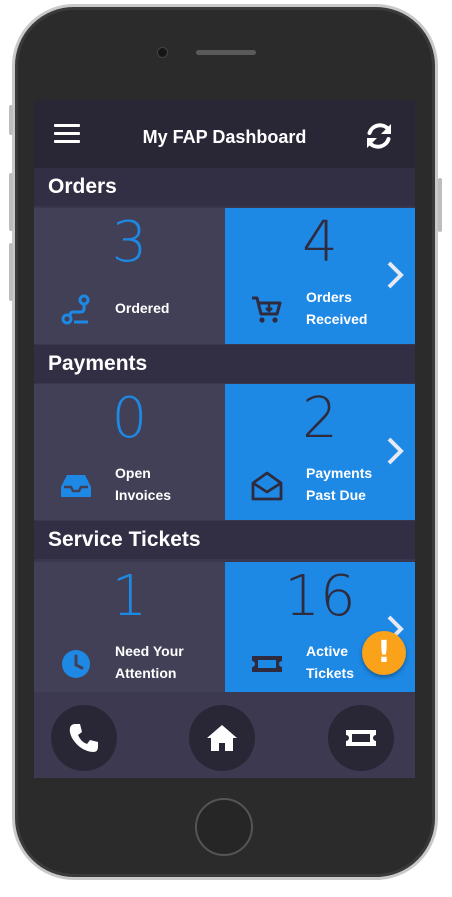  Describe the element at coordinates (224, 137) in the screenshot. I see `page-title: My FAP Dashboard` at that location.